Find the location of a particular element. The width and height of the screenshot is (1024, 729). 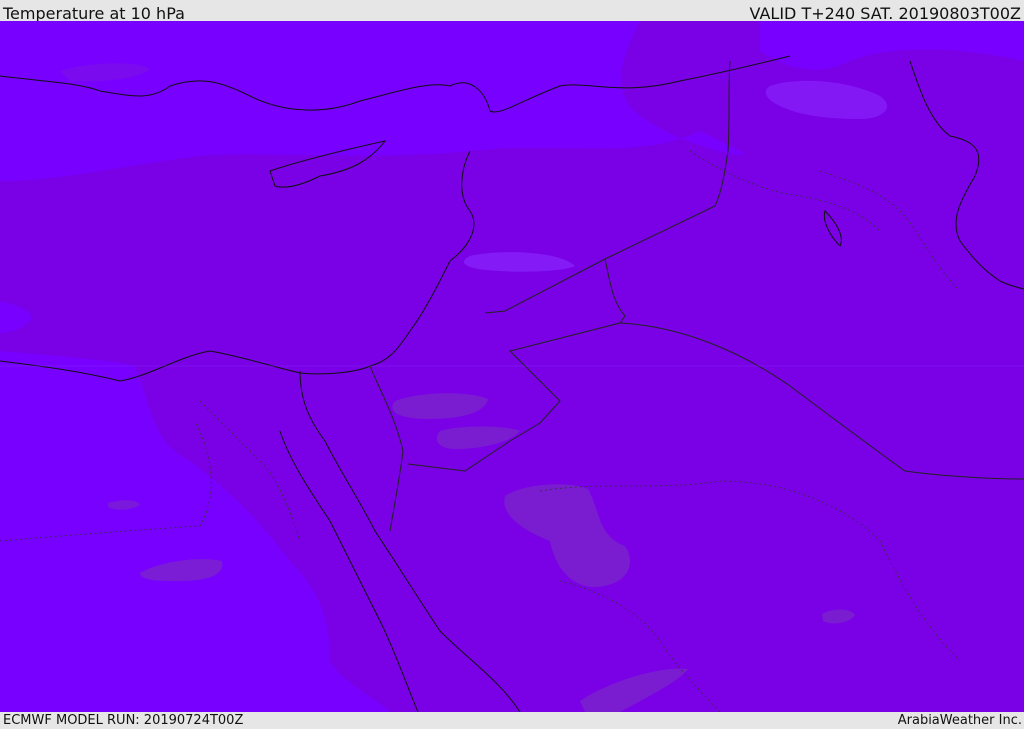

credit: ArabiaWeather Inc. is located at coordinates (959, 720).